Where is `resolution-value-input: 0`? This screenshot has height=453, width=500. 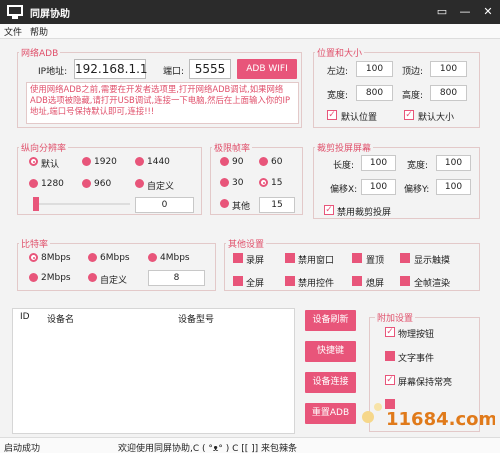
resolution-value-input: 0 is located at coordinates (164, 205).